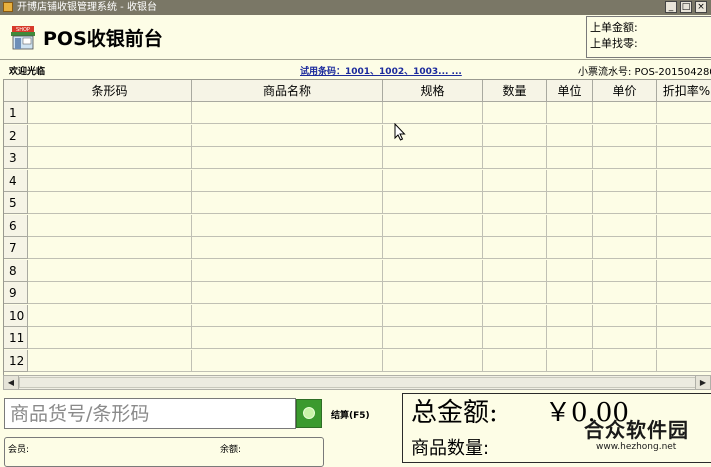 The height and width of the screenshot is (467, 711). Describe the element at coordinates (150, 413) in the screenshot. I see `barcode-input` at that location.